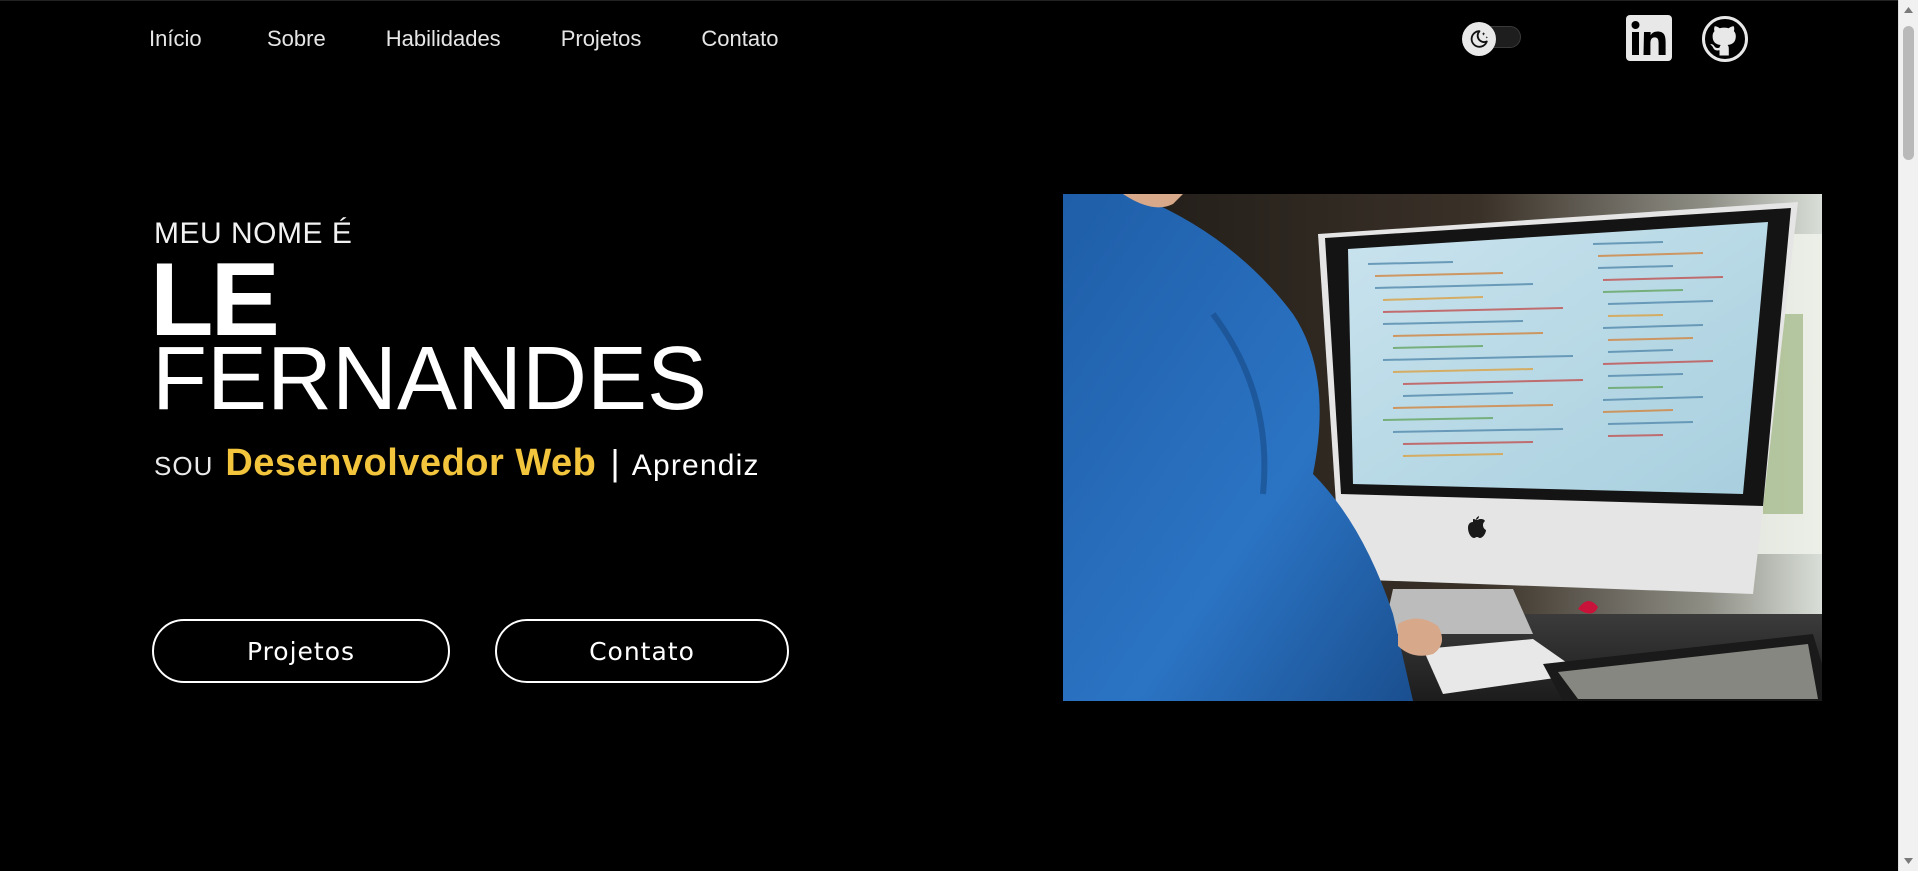 Image resolution: width=1918 pixels, height=871 pixels. Describe the element at coordinates (411, 463) in the screenshot. I see `role-main: Desenvolvedor Web` at that location.